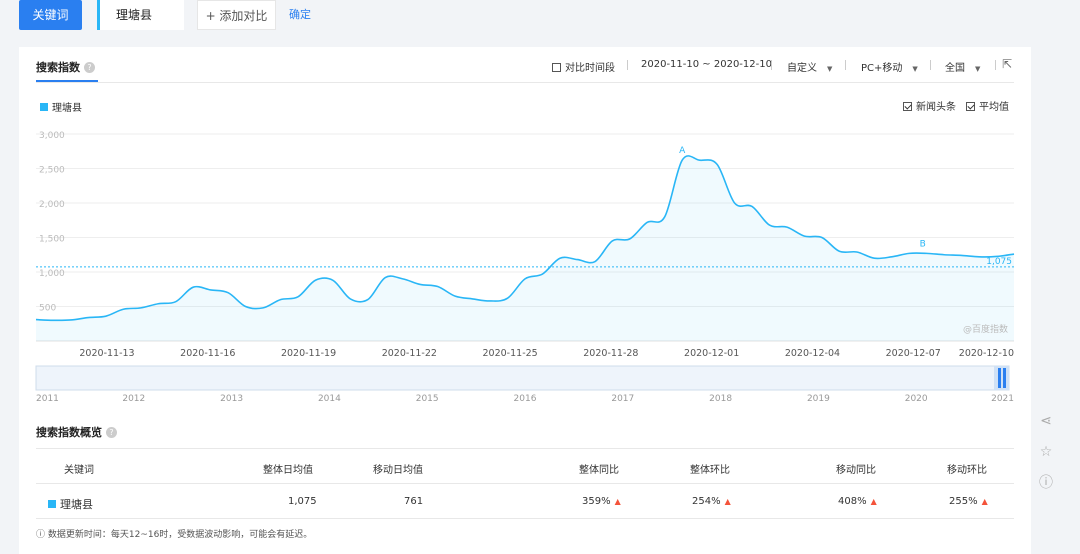  I want to click on x-tick-label: 2020-12-04, so click(812, 353).